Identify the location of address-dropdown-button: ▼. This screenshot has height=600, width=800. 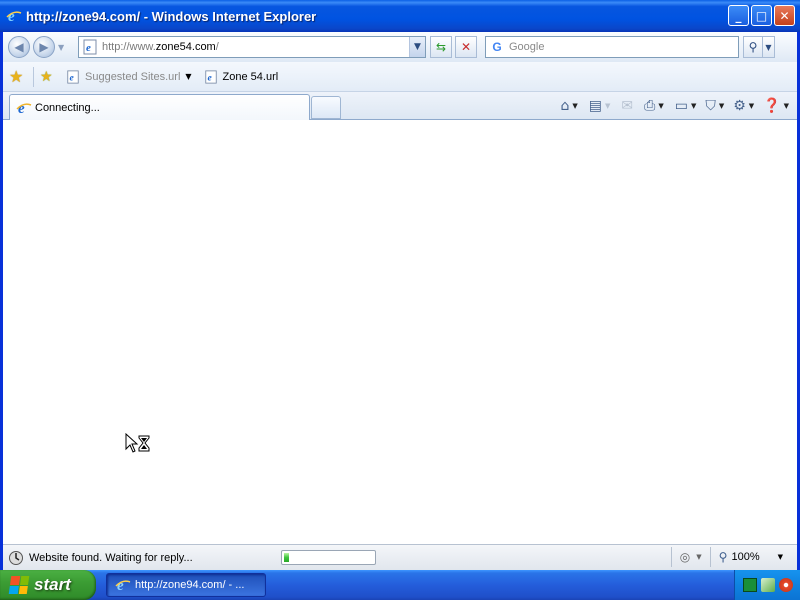
(417, 47).